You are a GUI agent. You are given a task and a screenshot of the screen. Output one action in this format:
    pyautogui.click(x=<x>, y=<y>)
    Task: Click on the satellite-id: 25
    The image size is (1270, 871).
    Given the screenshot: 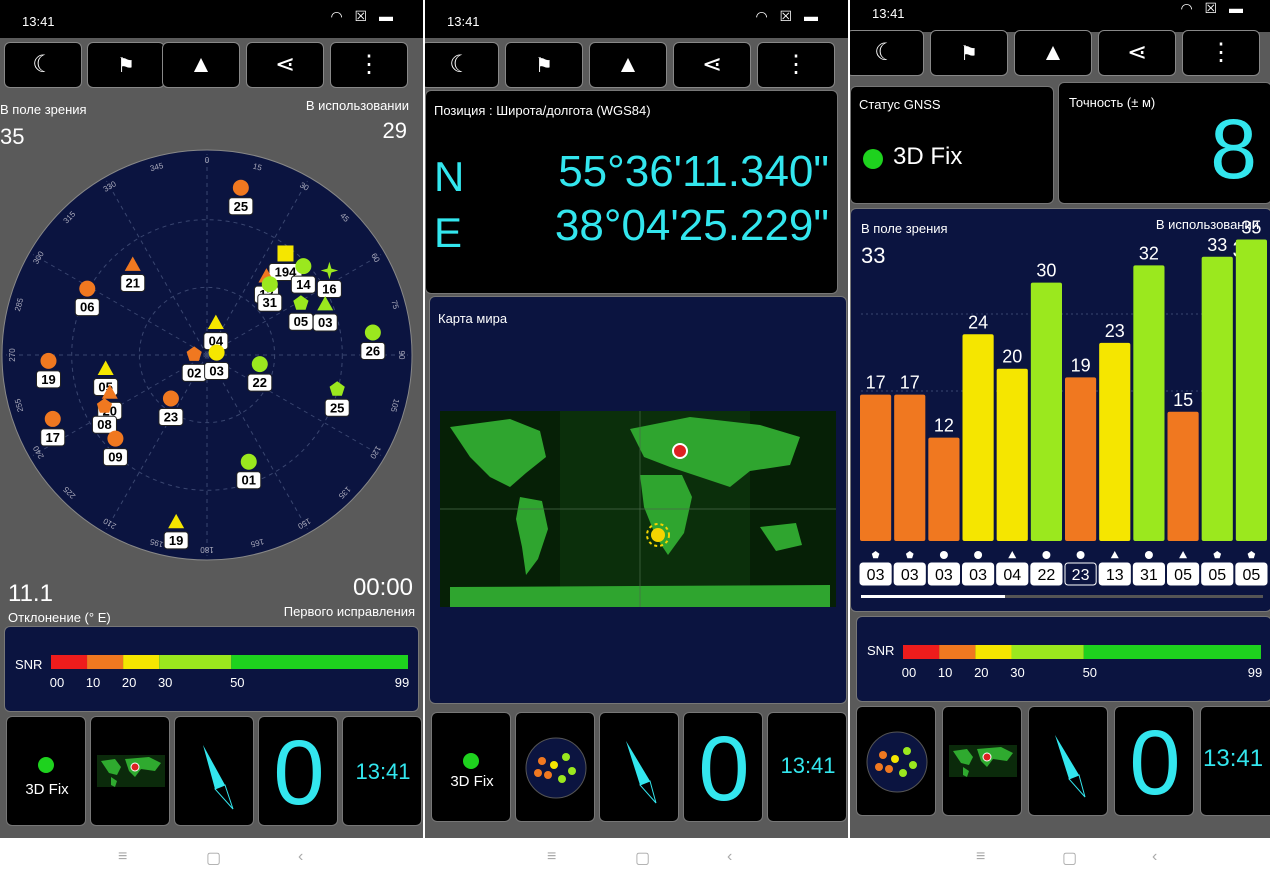 What is the action you would take?
    pyautogui.click(x=337, y=407)
    